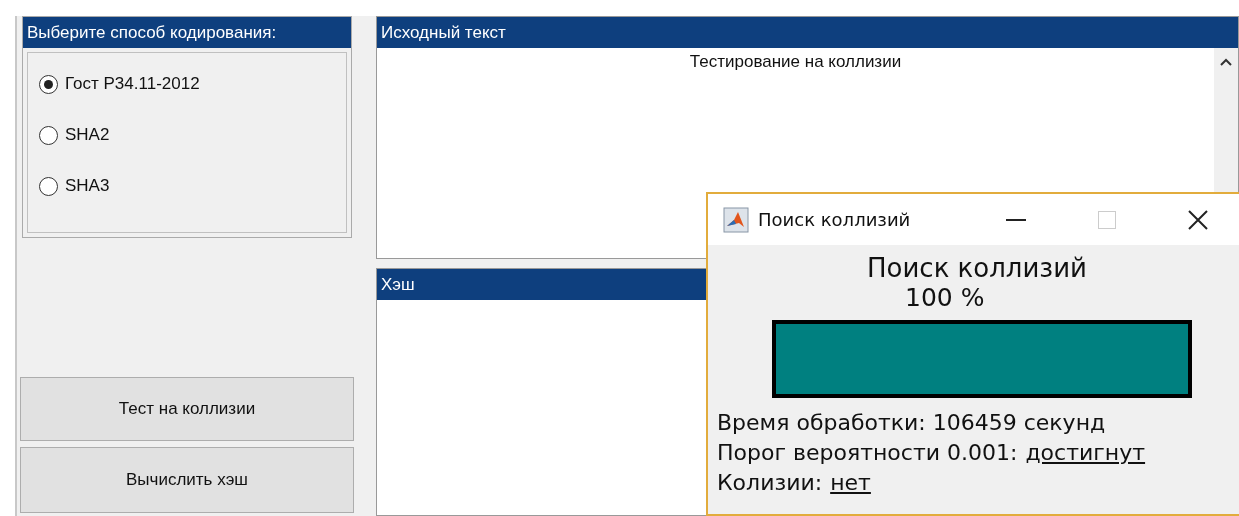  What do you see at coordinates (1085, 453) in the screenshot?
I see `status-value: достигнут` at bounding box center [1085, 453].